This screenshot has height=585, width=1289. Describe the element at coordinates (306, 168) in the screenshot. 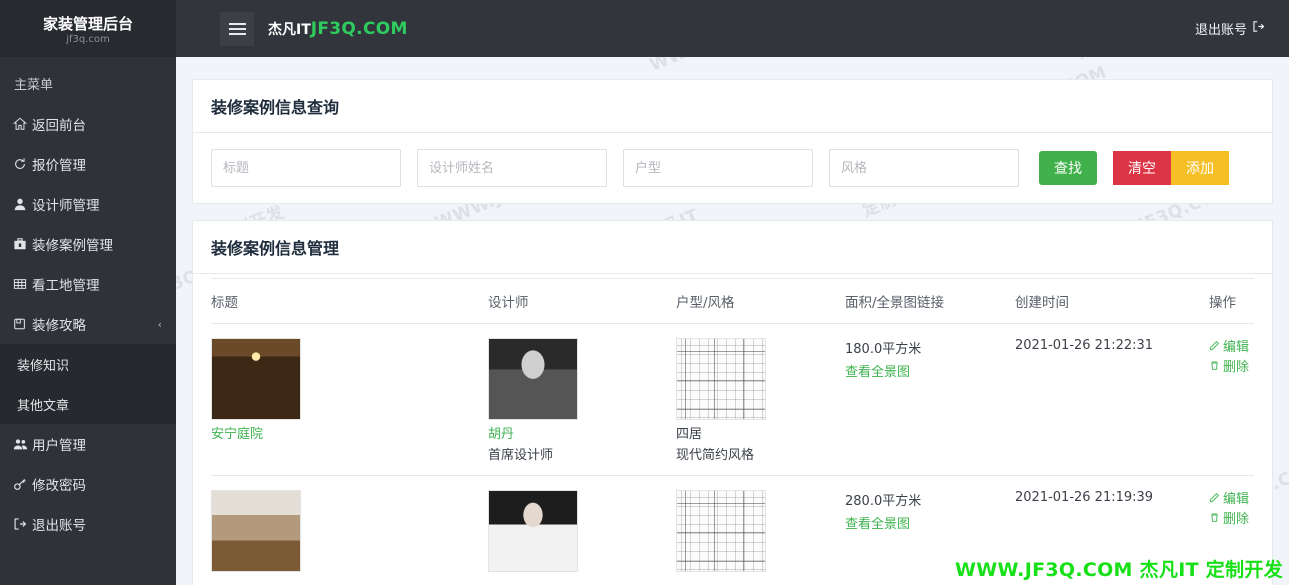

I see `search-input-title` at that location.